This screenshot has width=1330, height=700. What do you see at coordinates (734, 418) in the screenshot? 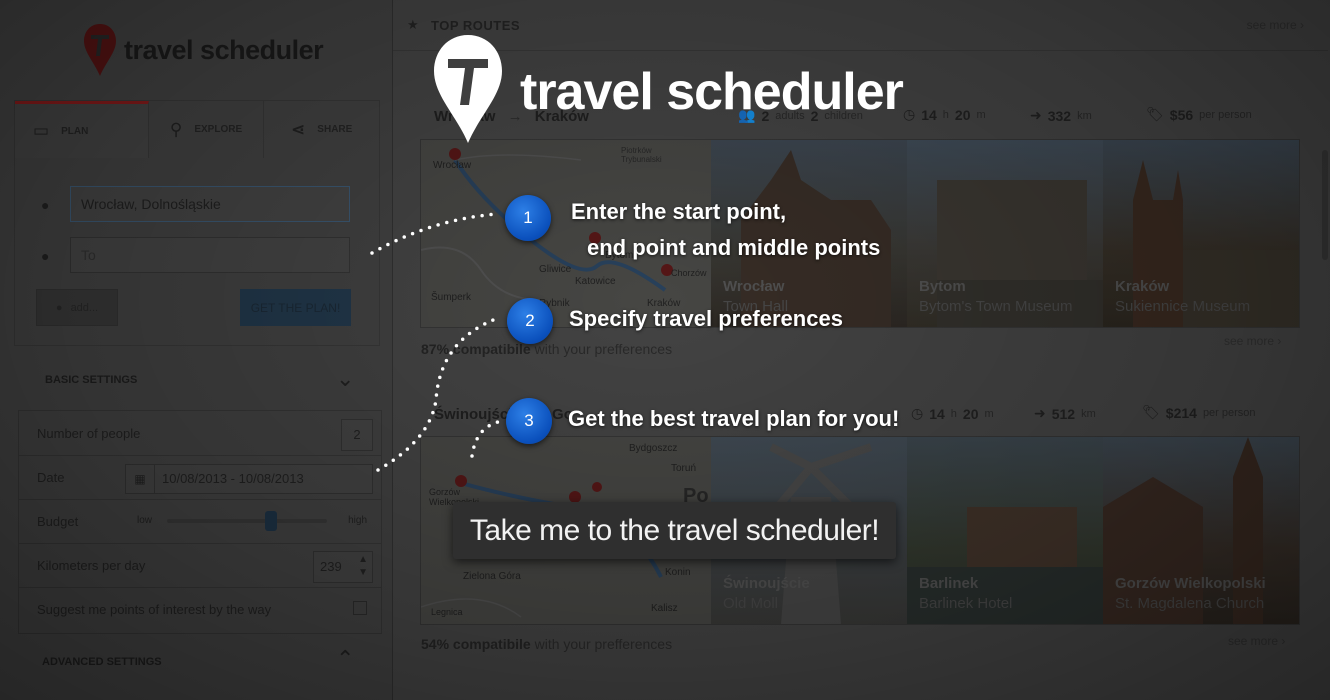
I see `step-text: Get the best travel plan for you!` at bounding box center [734, 418].